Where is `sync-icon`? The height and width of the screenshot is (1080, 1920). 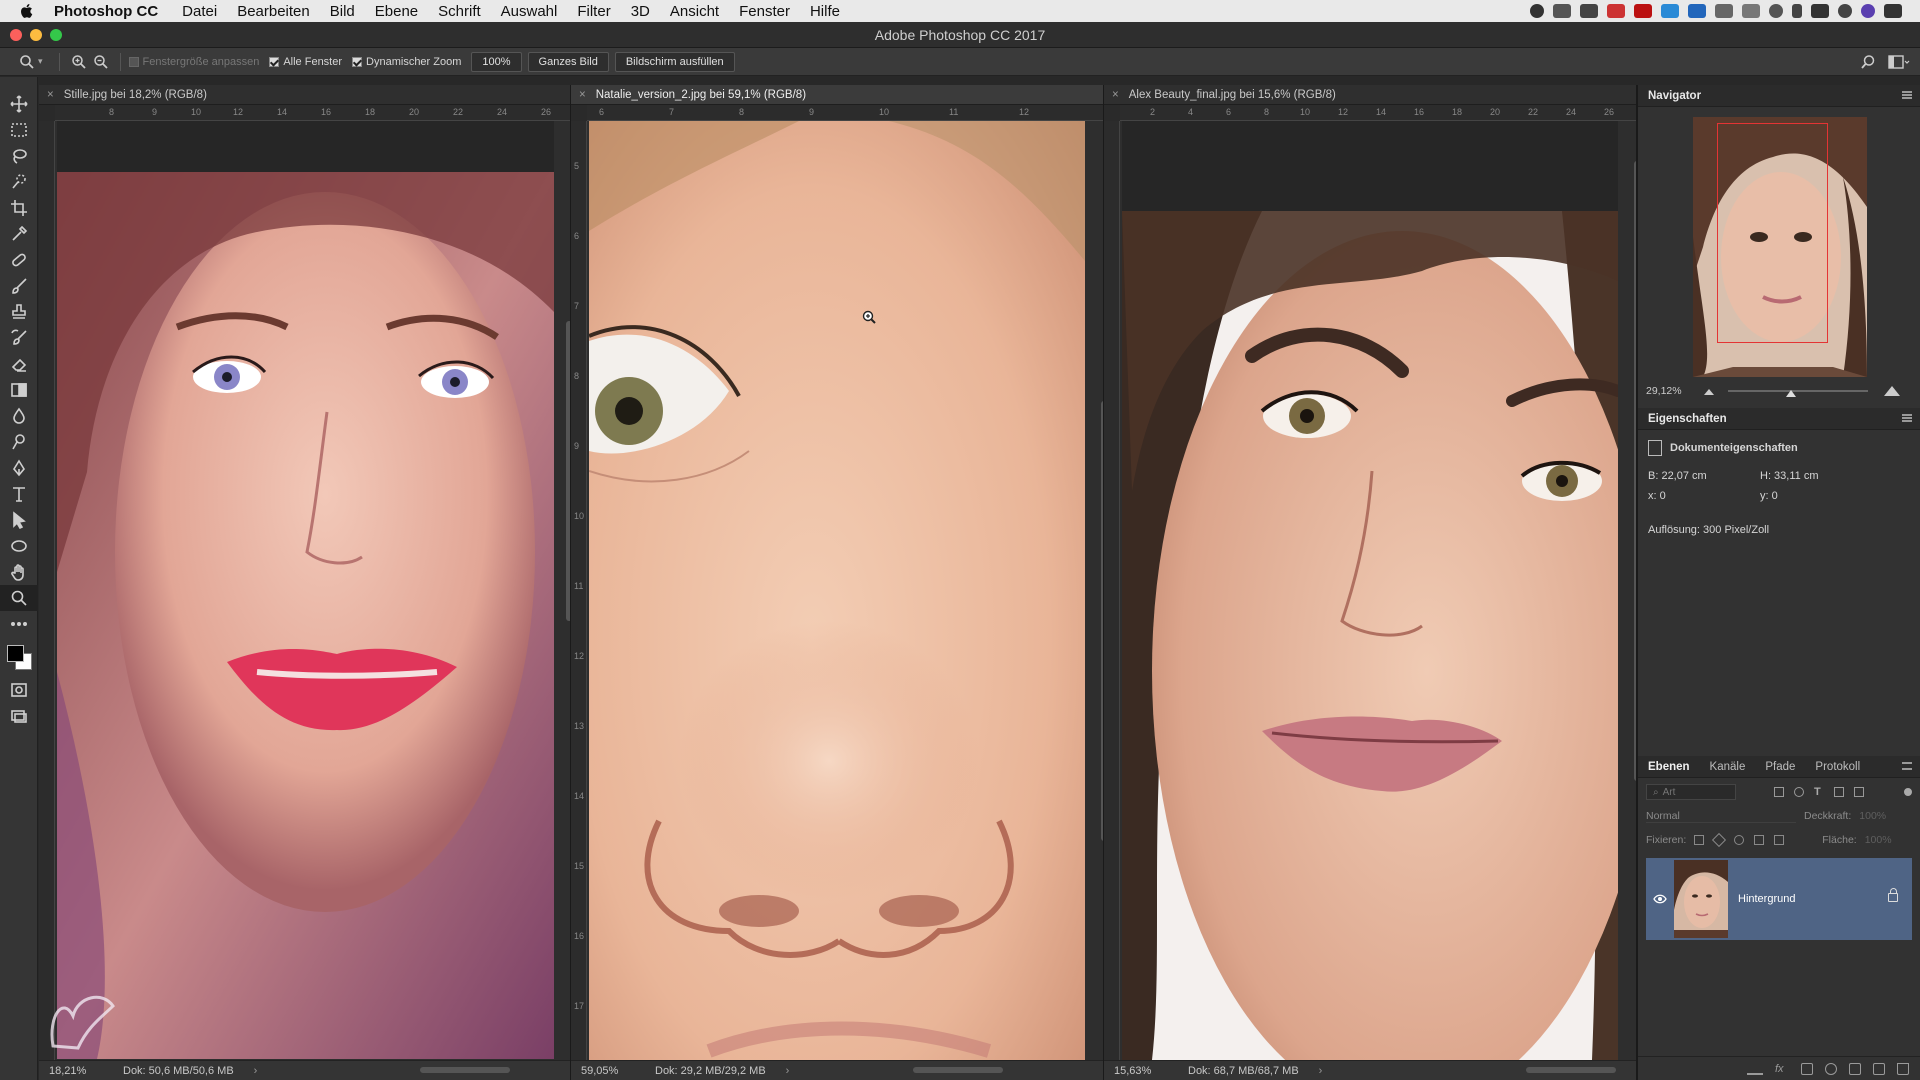 sync-icon is located at coordinates (1670, 11).